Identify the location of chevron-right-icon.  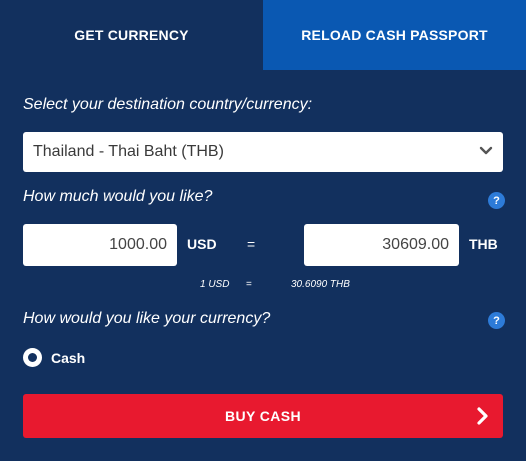
(482, 416).